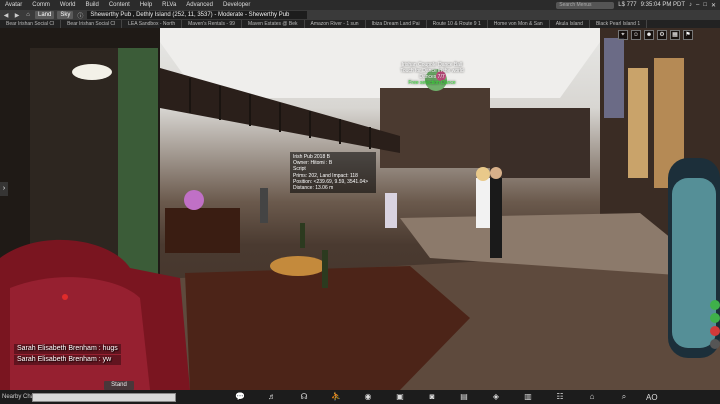  What do you see at coordinates (619, 24) in the screenshot?
I see `favorite-item: Black Pearl Island 1` at bounding box center [619, 24].